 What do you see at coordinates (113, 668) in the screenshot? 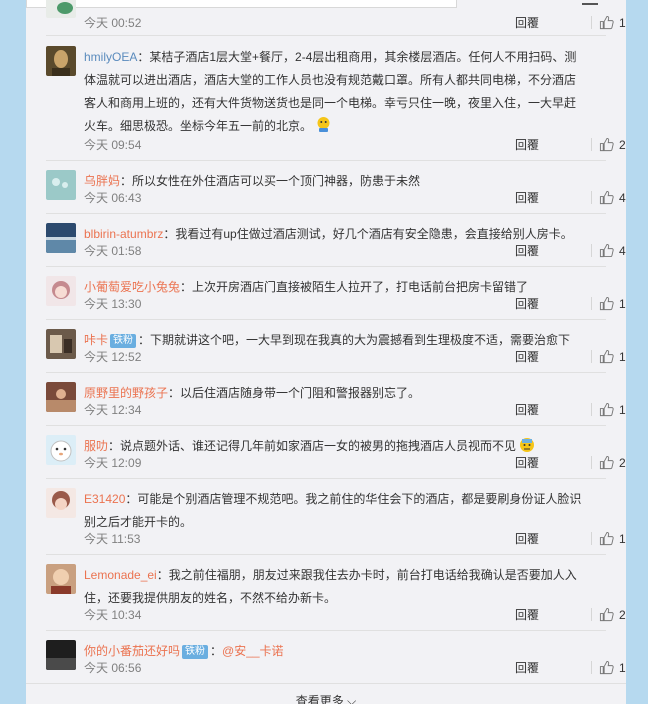
I see `comment-time: 今天 06:56` at bounding box center [113, 668].